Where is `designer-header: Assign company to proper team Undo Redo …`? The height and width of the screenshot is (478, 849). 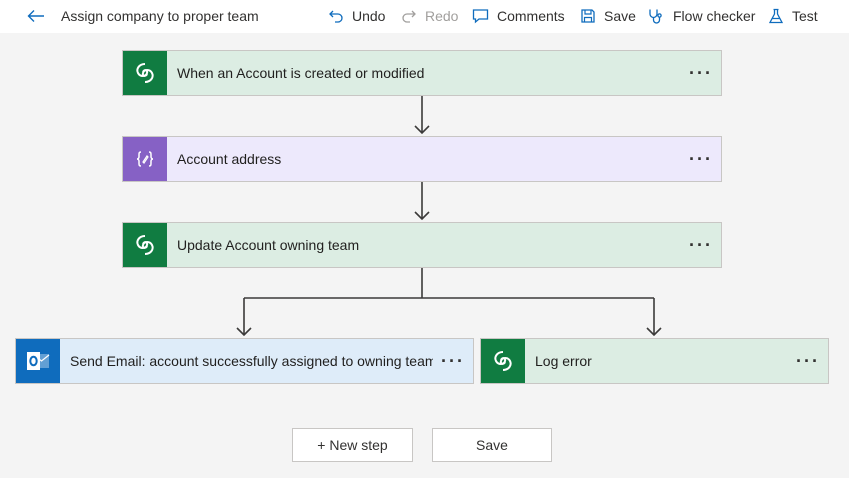 designer-header: Assign company to proper team Undo Redo … is located at coordinates (424, 16).